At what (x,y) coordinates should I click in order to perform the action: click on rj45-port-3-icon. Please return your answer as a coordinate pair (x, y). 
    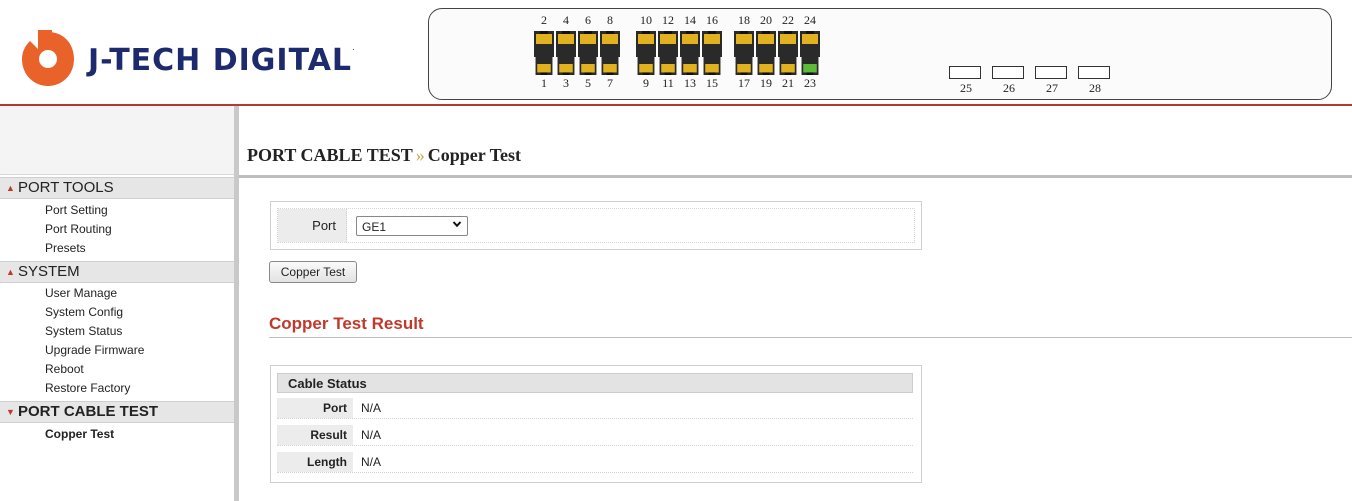
    Looking at the image, I should click on (566, 64).